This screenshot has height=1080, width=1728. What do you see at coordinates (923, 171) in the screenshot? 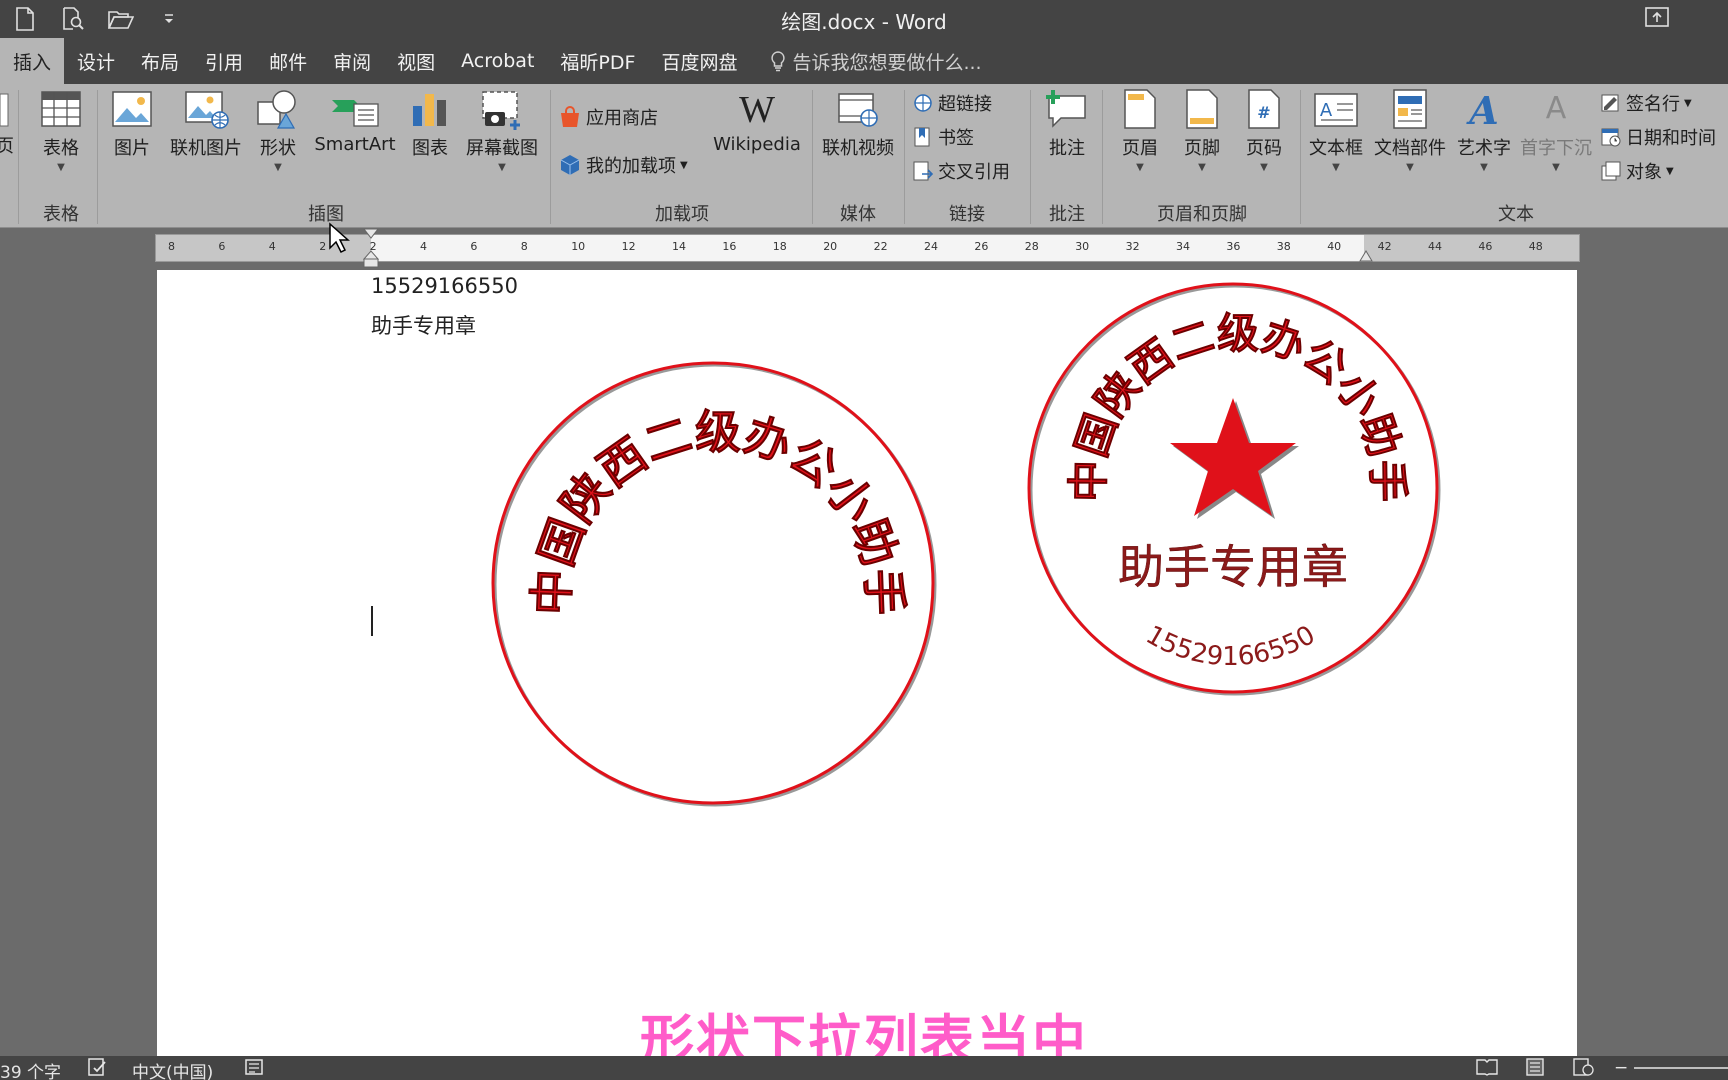
I see `cross-reference-icon` at bounding box center [923, 171].